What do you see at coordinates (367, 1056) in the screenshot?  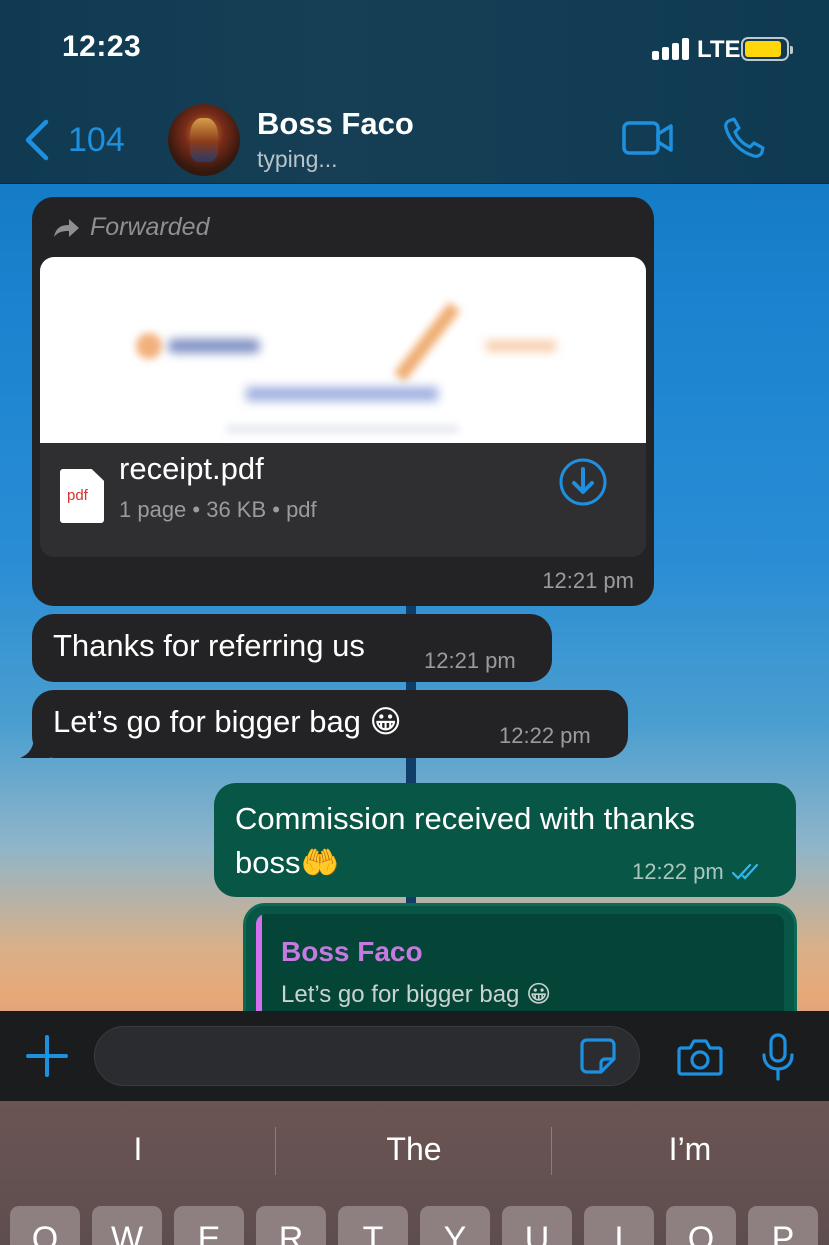 I see `message-input` at bounding box center [367, 1056].